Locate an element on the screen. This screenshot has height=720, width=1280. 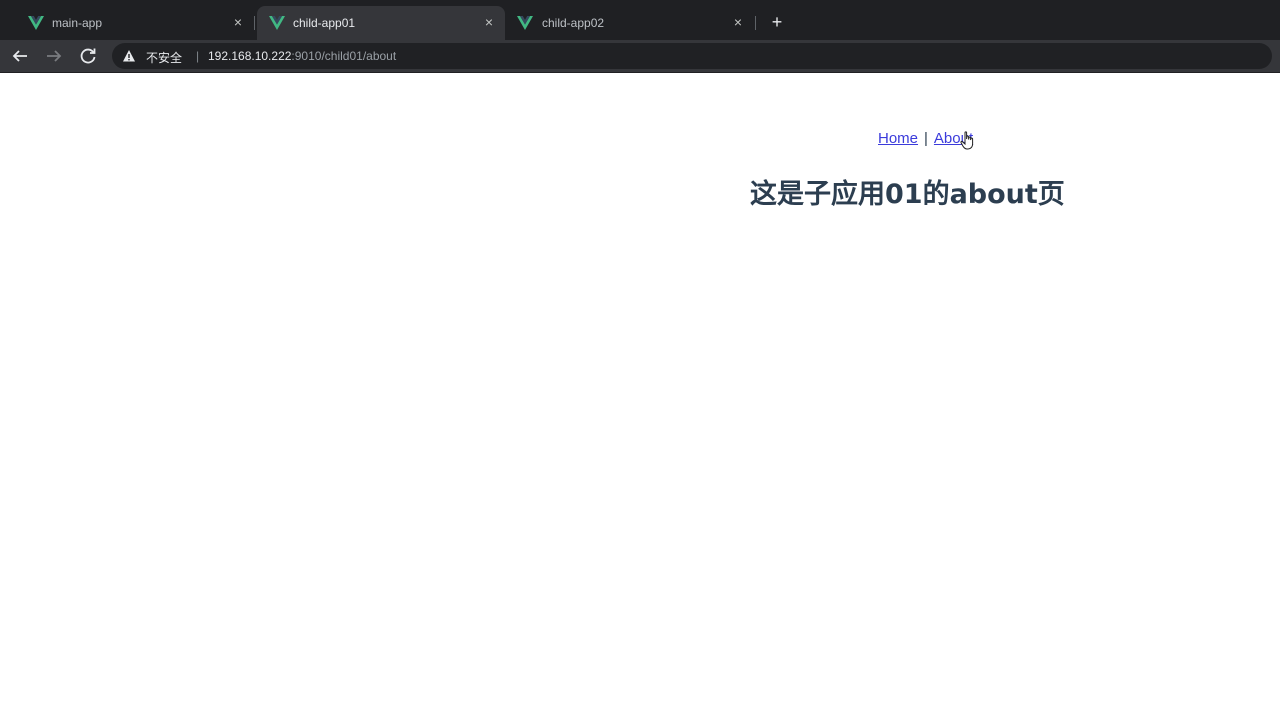
address-bar: 不安全 | 192.168.10.222:9010/child01/about is located at coordinates (692, 56).